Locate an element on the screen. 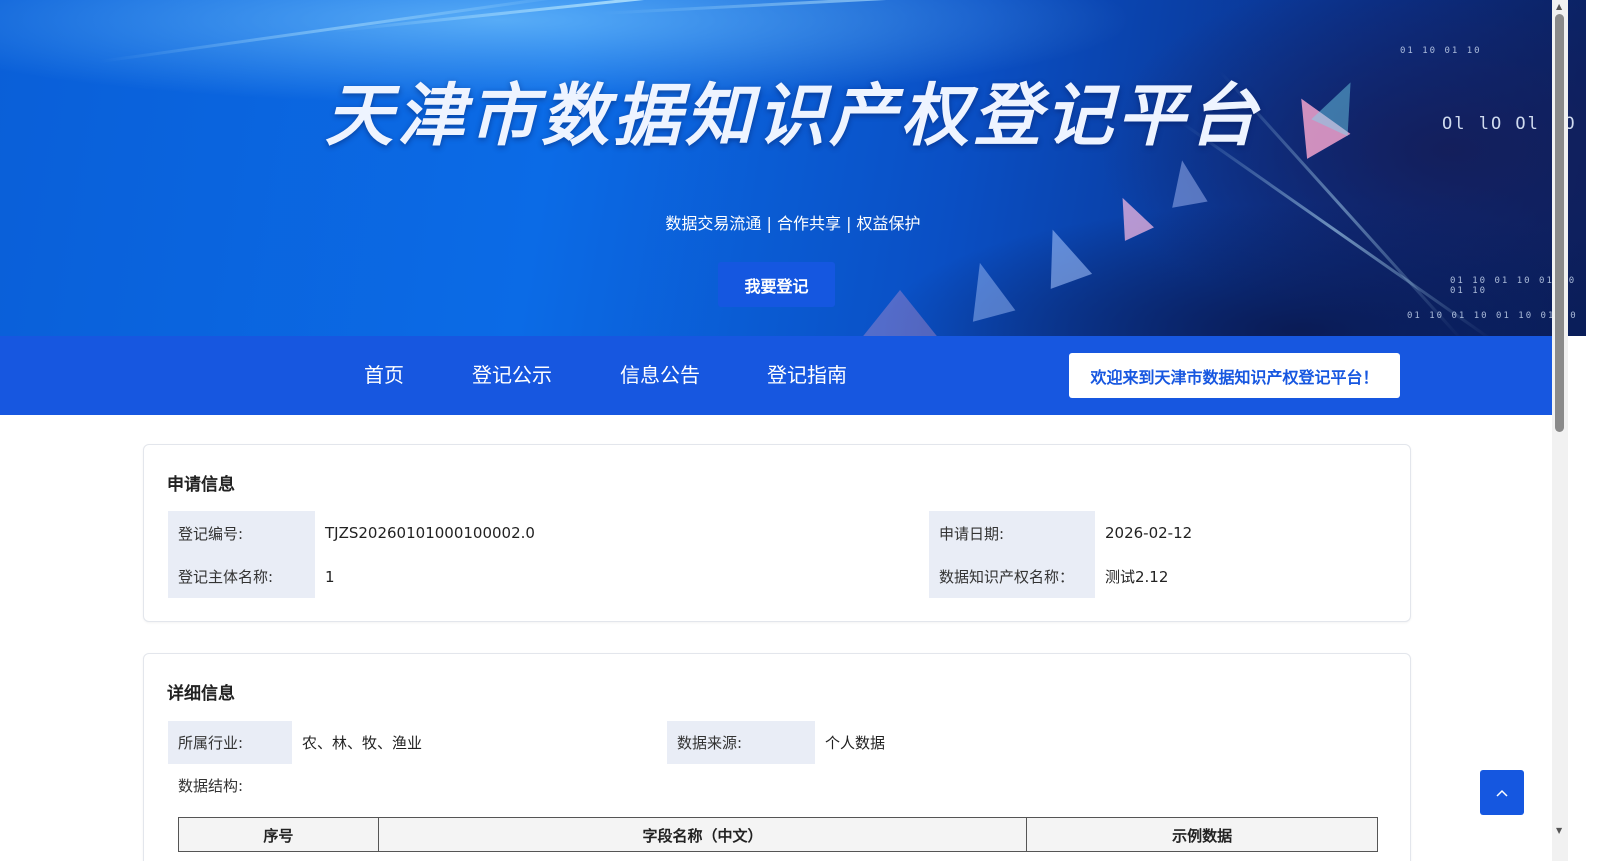 The height and width of the screenshot is (861, 1600). ip-name-value: 测试2.12 is located at coordinates (1137, 577).